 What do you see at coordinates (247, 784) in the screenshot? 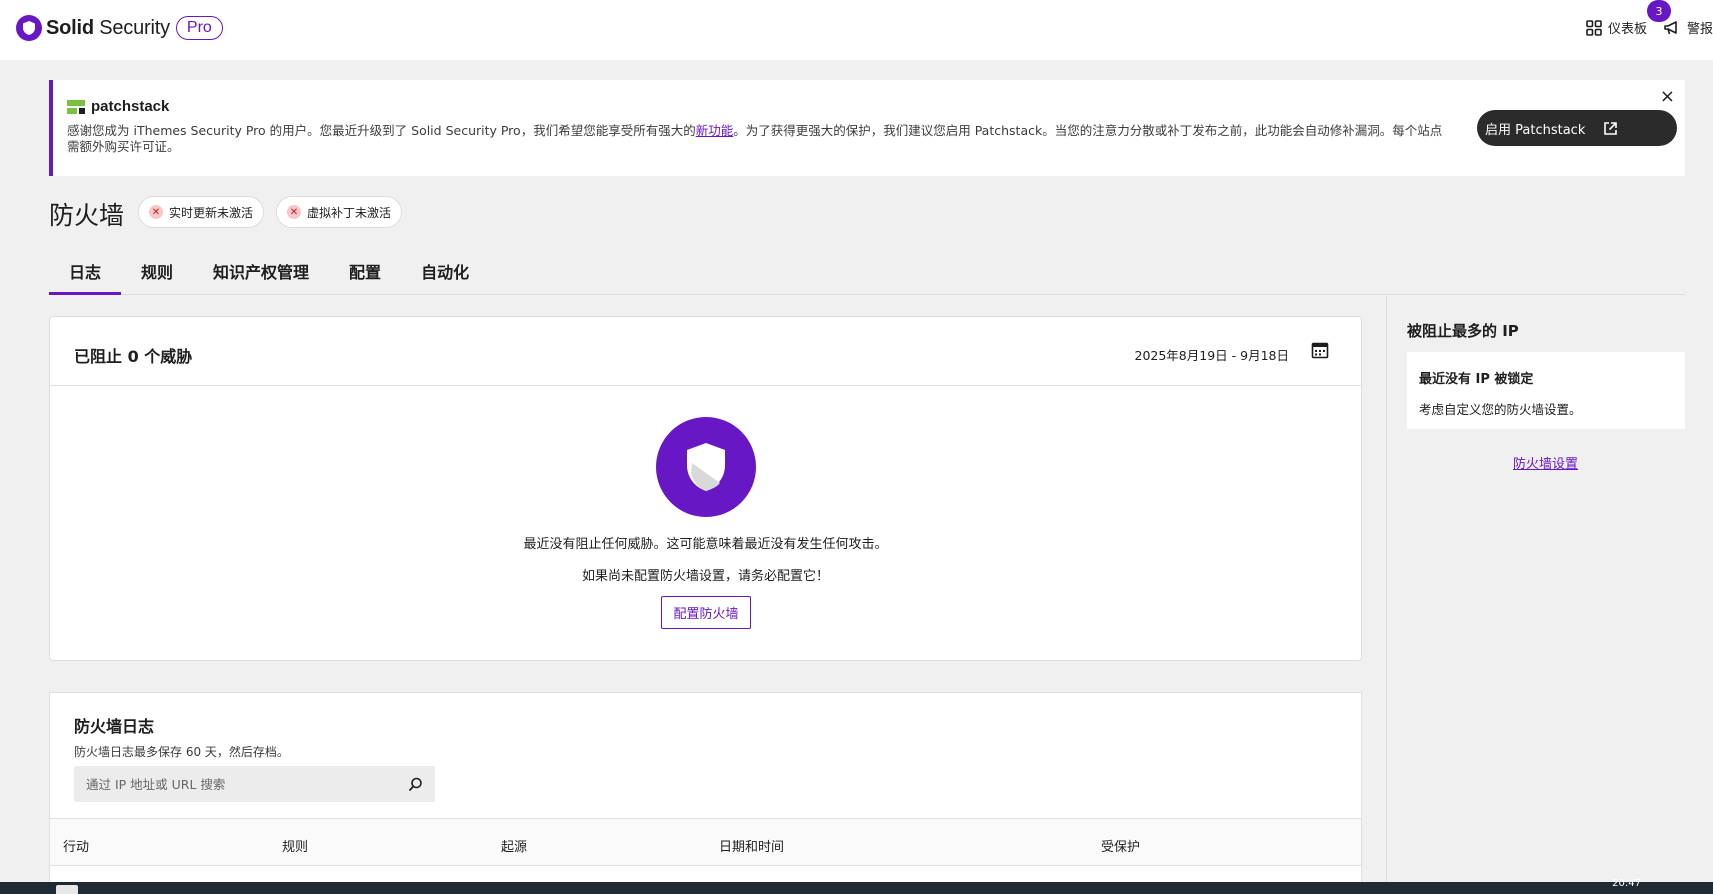
I see `log-search-input` at bounding box center [247, 784].